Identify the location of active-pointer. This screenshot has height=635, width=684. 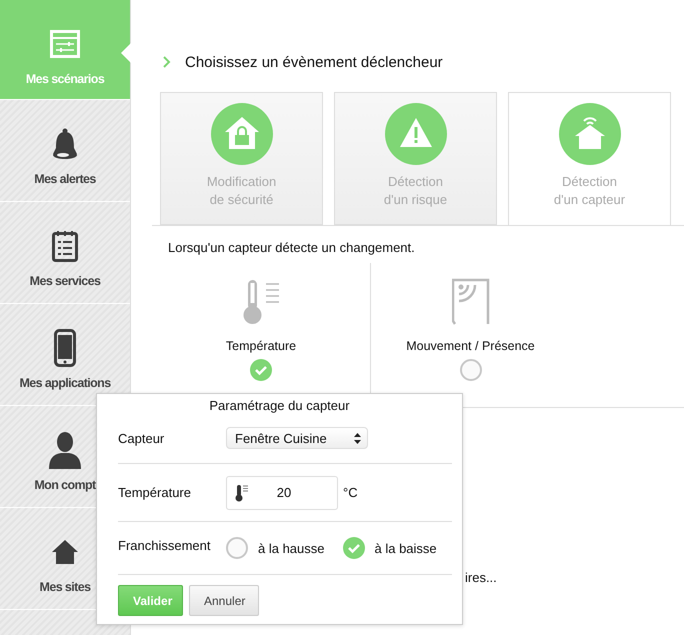
(126, 53).